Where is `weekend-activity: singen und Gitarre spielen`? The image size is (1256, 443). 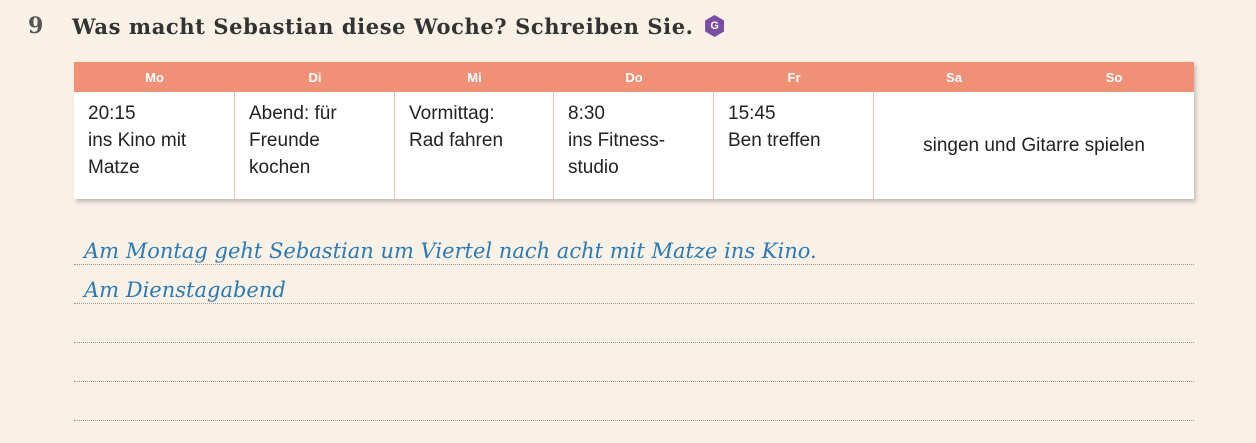
weekend-activity: singen und Gitarre spielen is located at coordinates (1034, 145).